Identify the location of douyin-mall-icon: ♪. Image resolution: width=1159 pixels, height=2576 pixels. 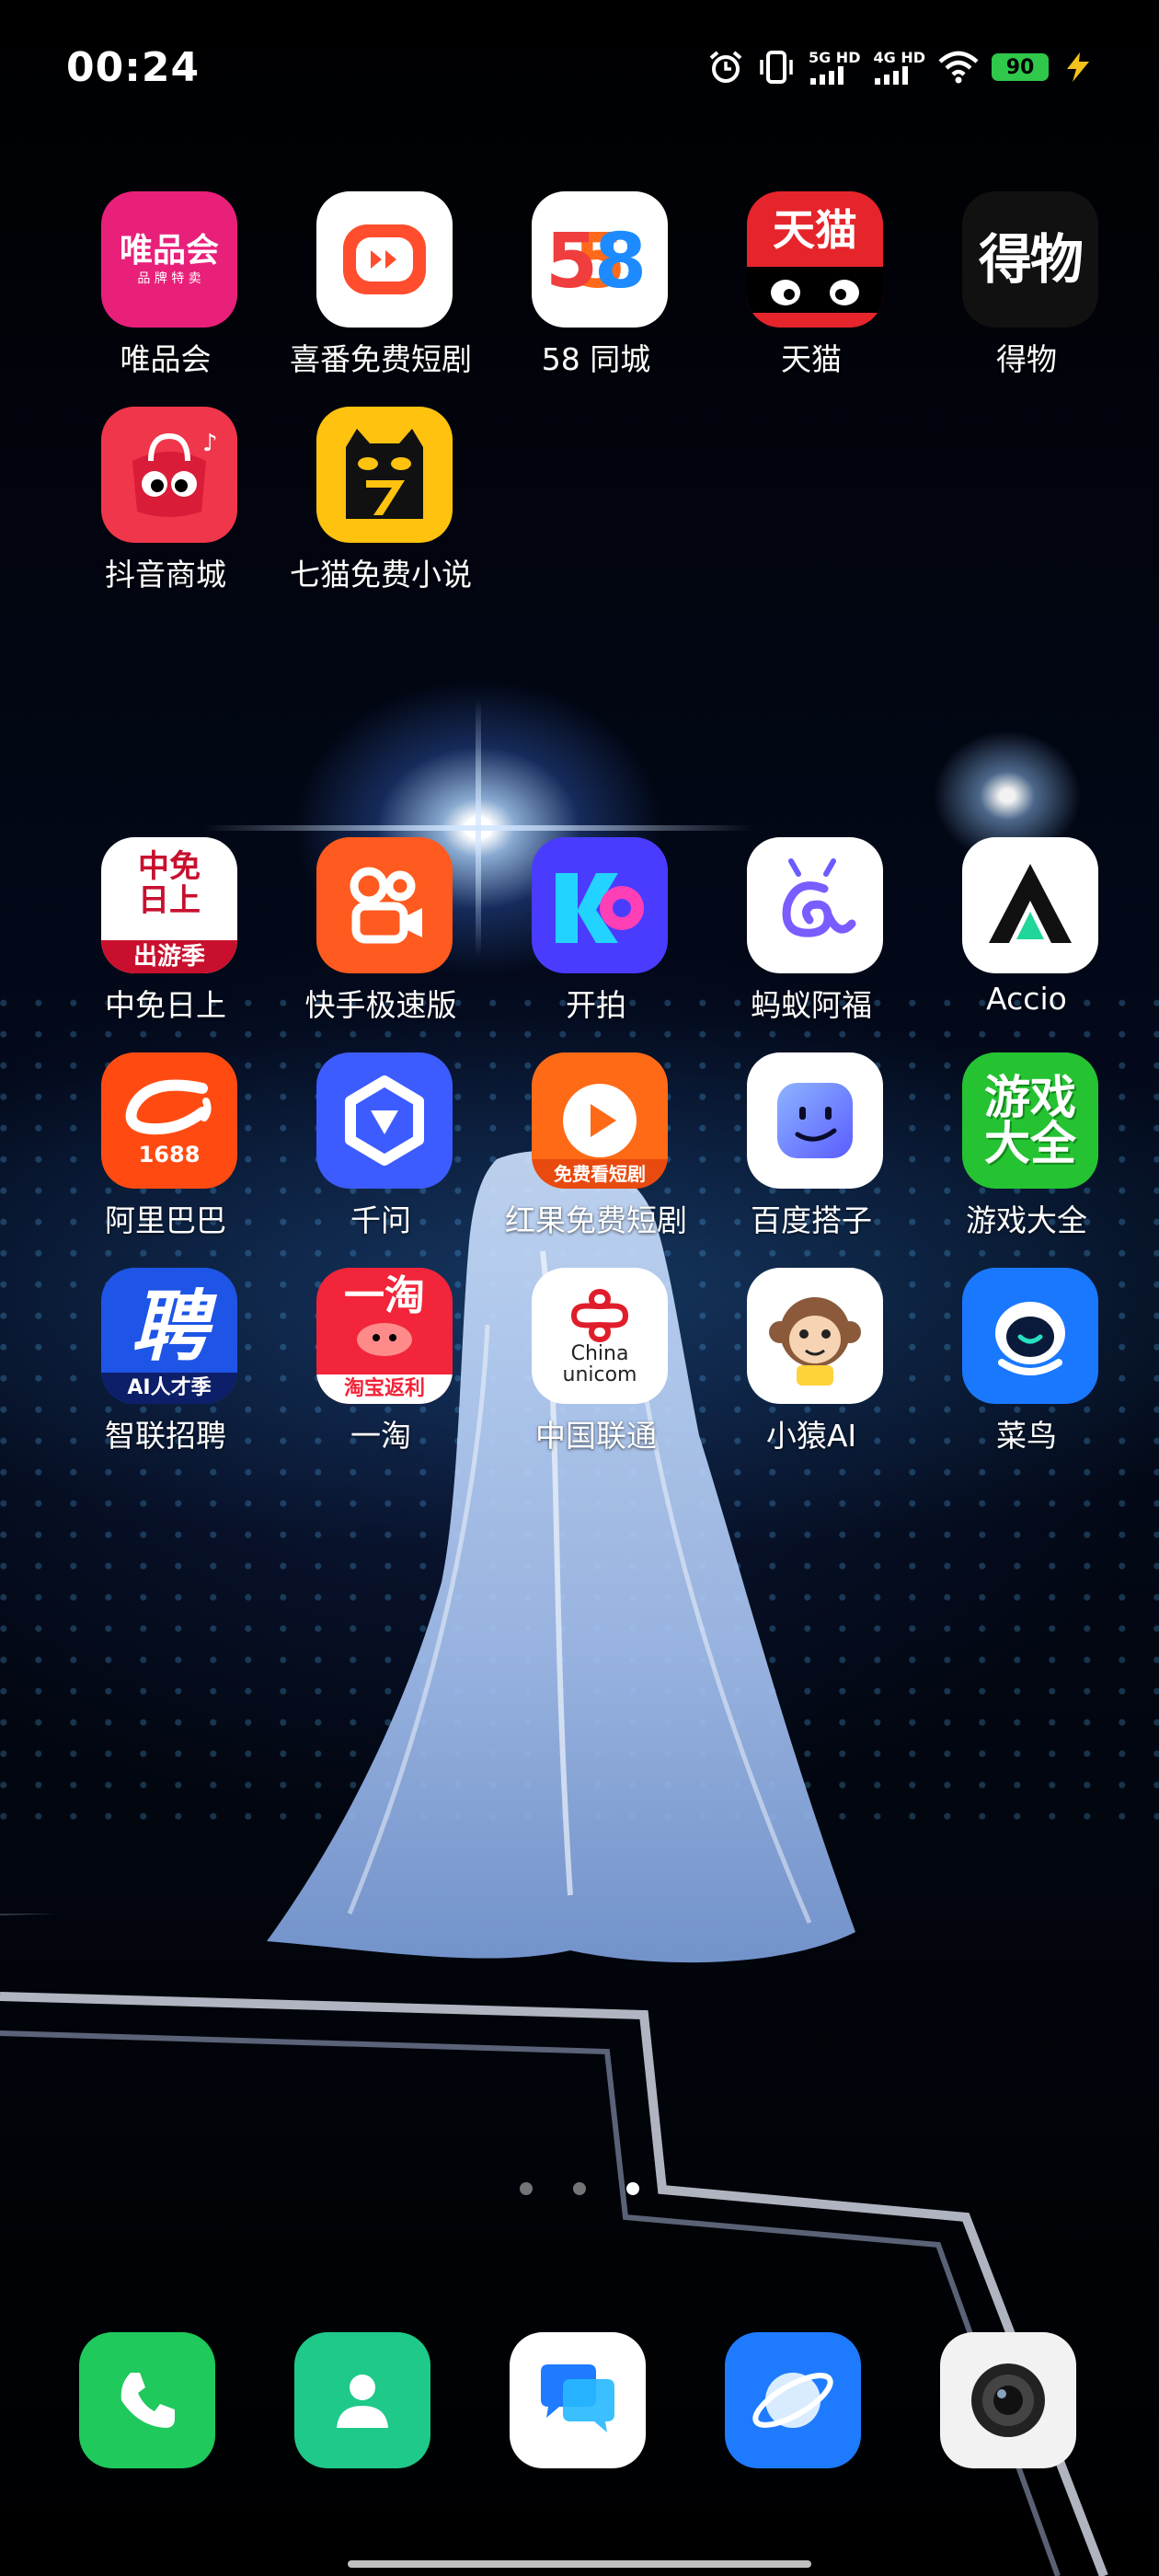
(169, 475).